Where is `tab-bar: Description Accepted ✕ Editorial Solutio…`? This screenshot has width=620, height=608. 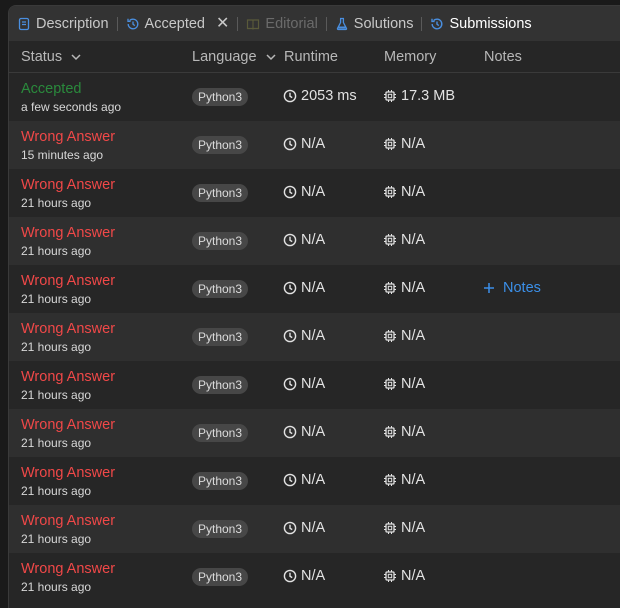 tab-bar: Description Accepted ✕ Editorial Solutio… is located at coordinates (314, 23).